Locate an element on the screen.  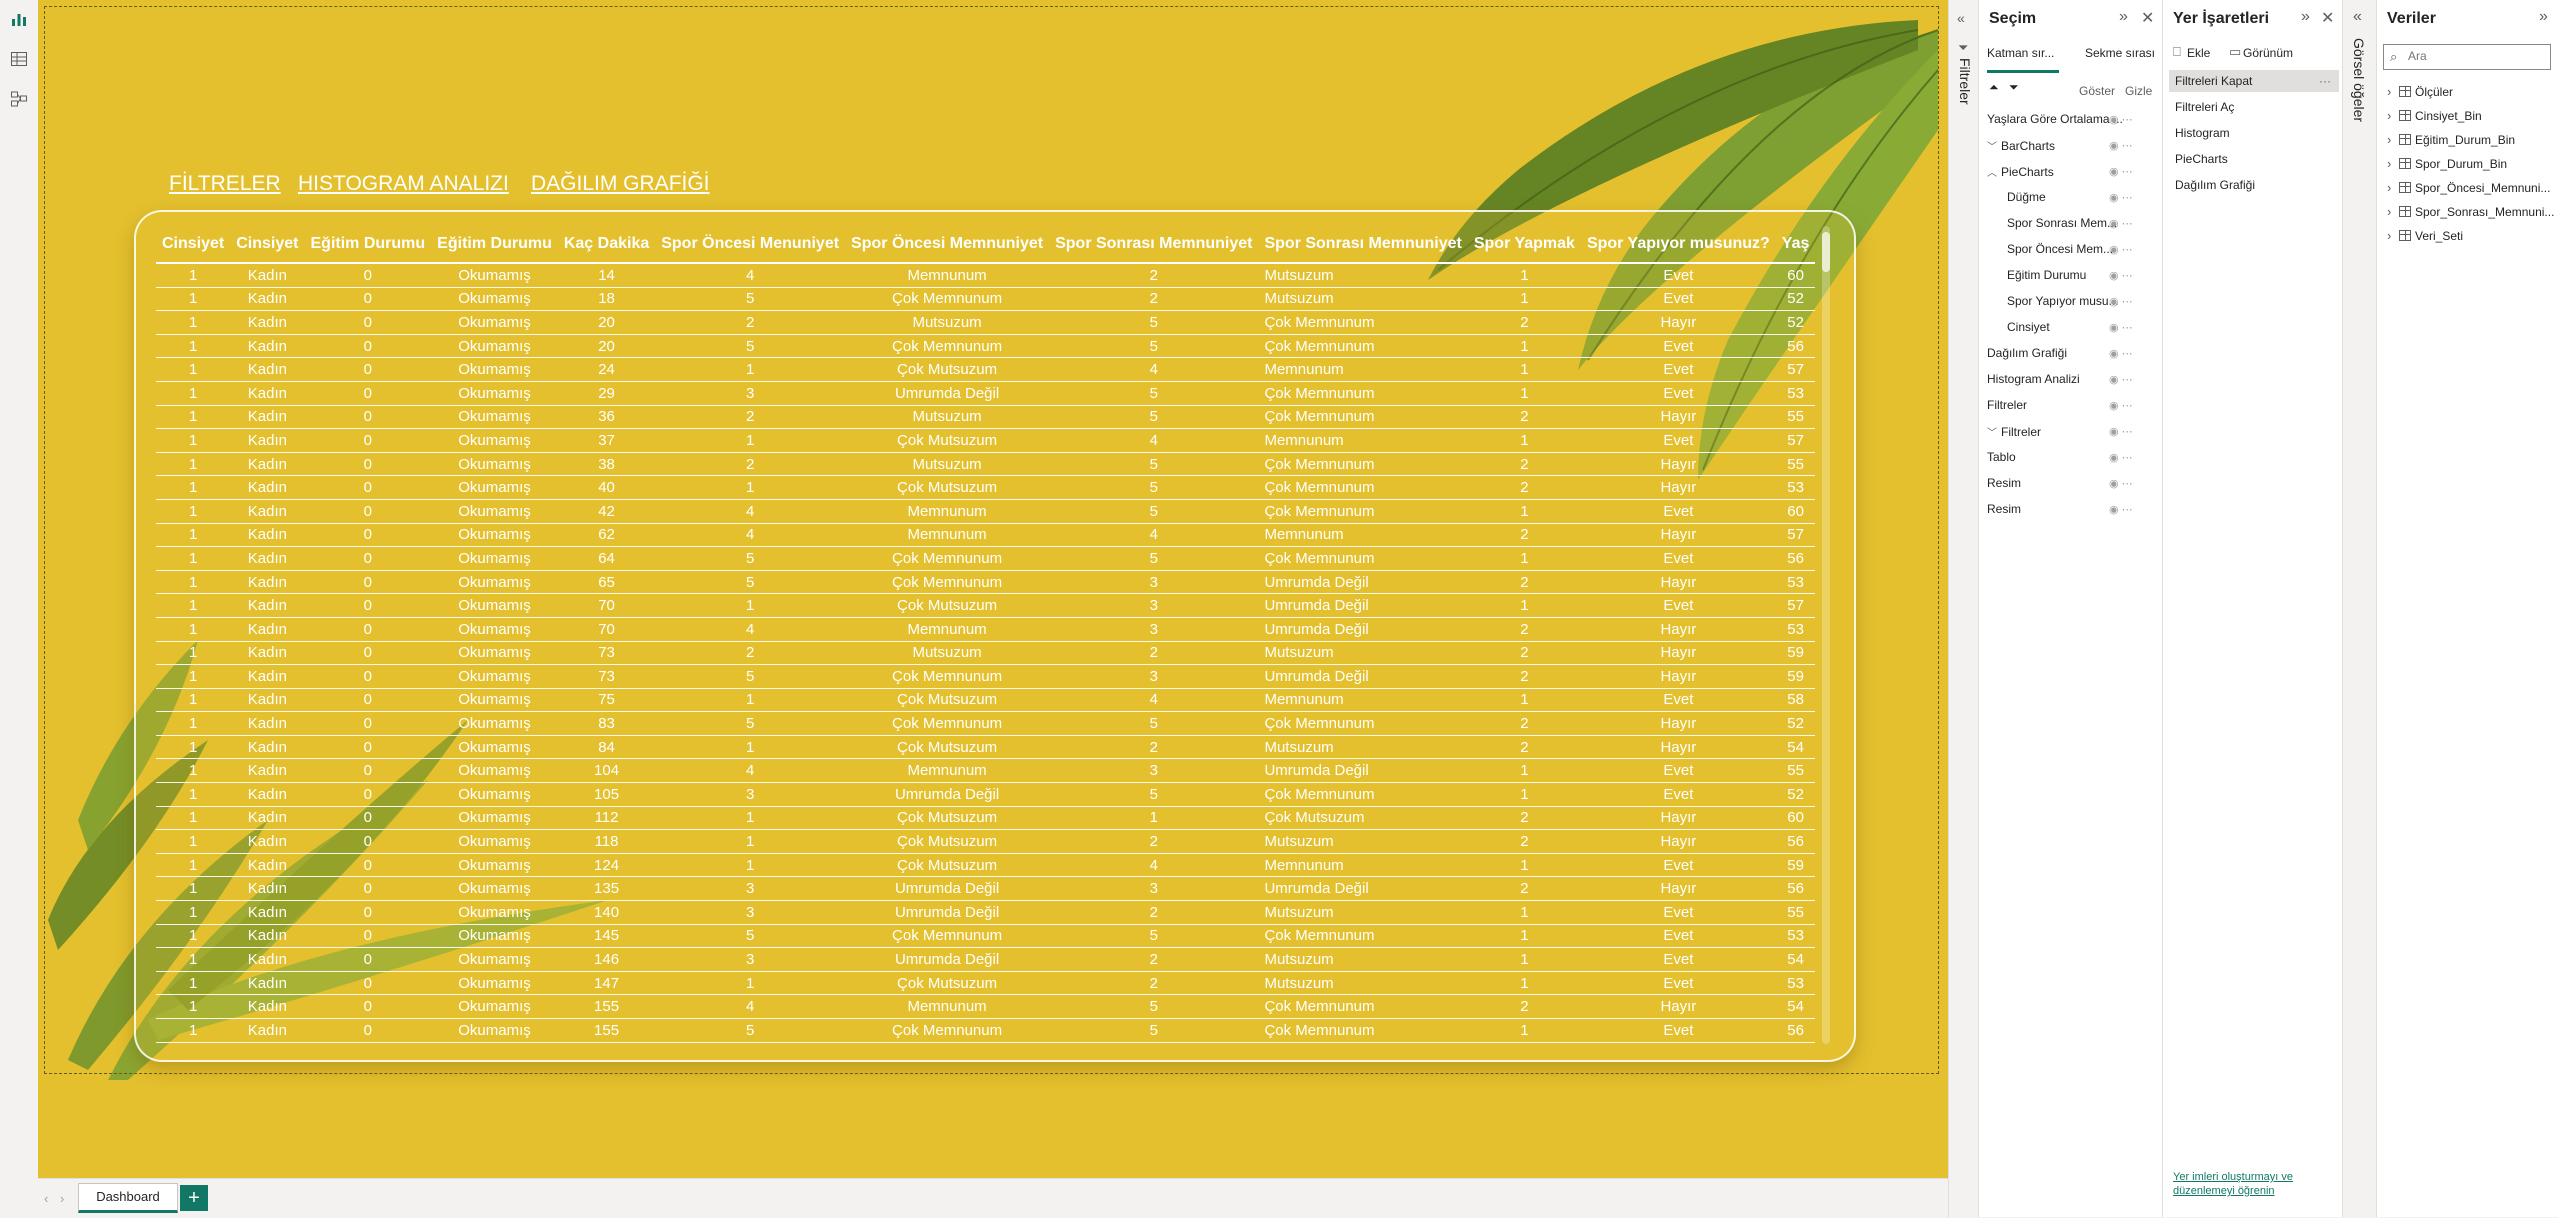
selection-item: Tablo is located at coordinates (2001, 457).